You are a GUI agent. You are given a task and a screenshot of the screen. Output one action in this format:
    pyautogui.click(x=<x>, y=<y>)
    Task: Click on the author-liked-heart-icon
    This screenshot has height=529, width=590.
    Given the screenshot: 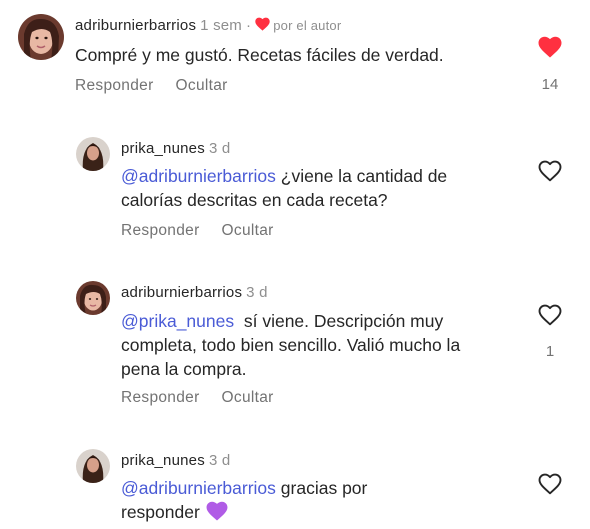 What is the action you would take?
    pyautogui.click(x=262, y=24)
    